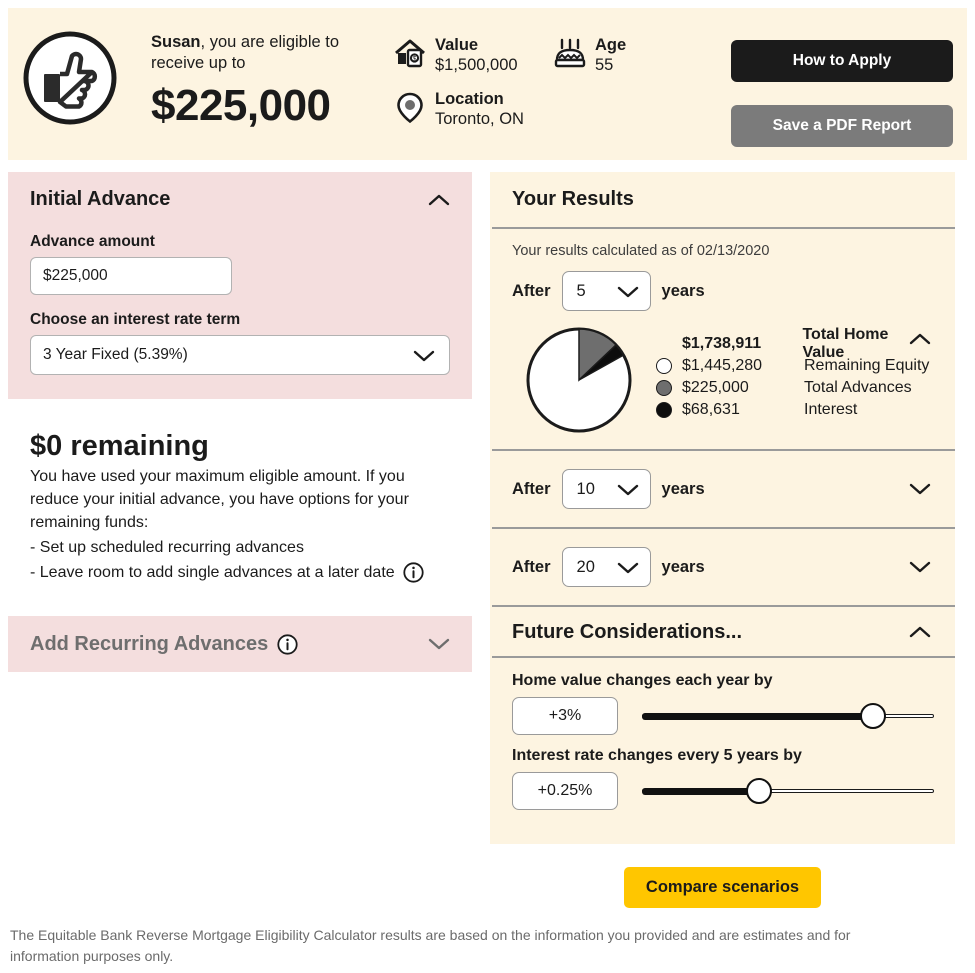 The image size is (975, 973). I want to click on initial-advance-header: Initial Advance, so click(240, 191).